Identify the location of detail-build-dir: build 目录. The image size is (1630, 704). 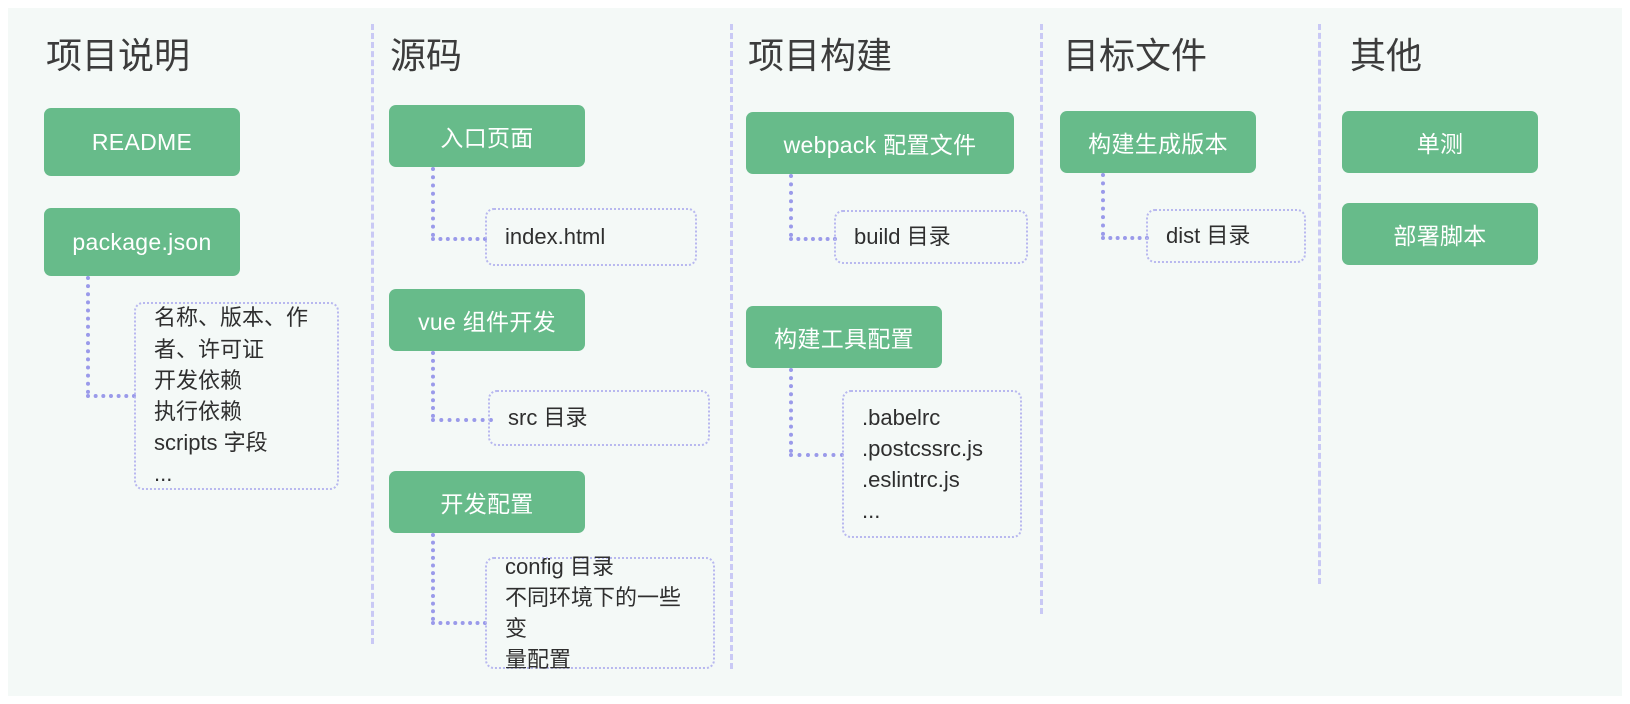
(931, 237).